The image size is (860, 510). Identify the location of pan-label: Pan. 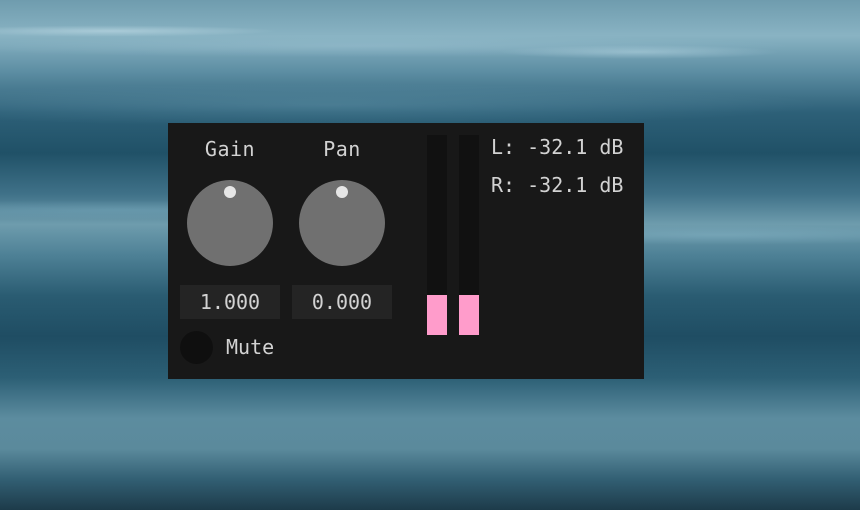
(342, 149).